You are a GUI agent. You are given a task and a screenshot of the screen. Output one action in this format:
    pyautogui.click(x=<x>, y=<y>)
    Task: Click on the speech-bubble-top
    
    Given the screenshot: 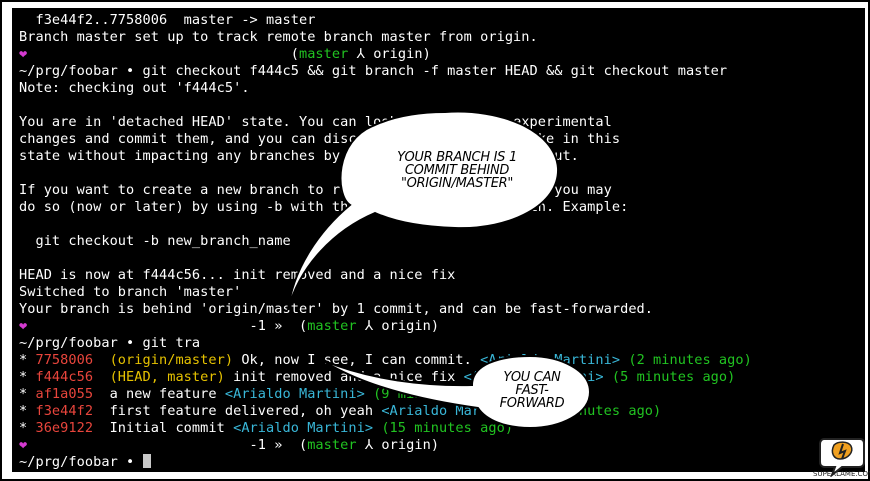 What is the action you would take?
    pyautogui.click(x=423, y=210)
    